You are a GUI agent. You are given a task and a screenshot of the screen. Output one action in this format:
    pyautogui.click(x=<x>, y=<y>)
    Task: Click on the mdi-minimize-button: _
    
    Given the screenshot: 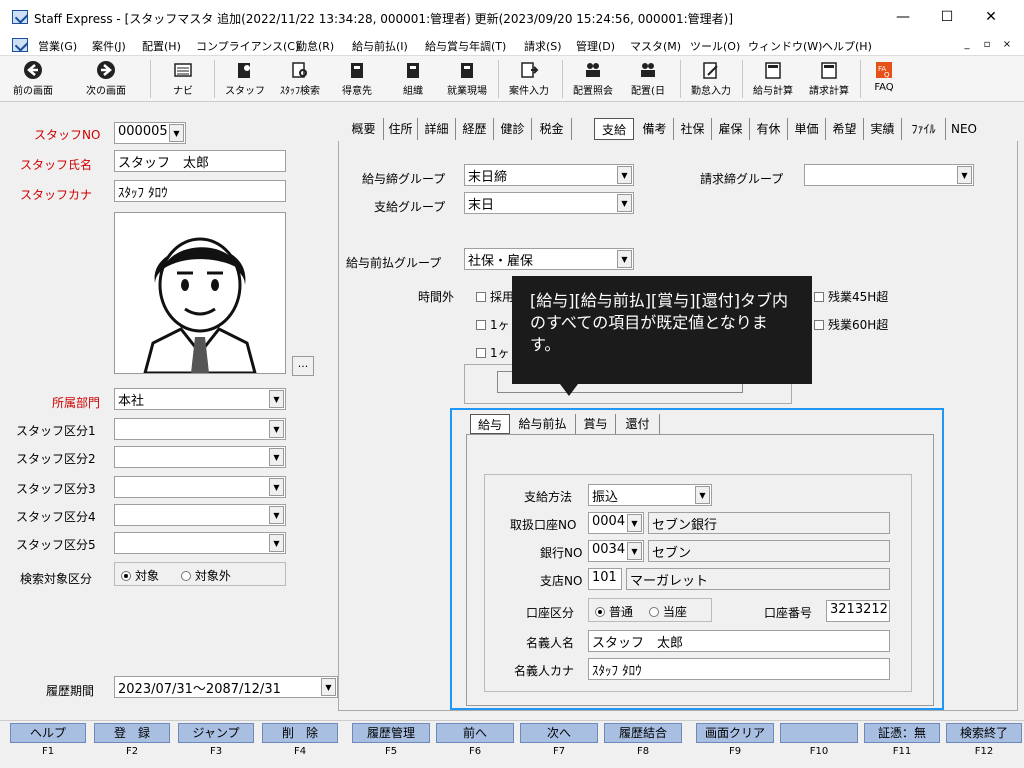 What is the action you would take?
    pyautogui.click(x=967, y=45)
    